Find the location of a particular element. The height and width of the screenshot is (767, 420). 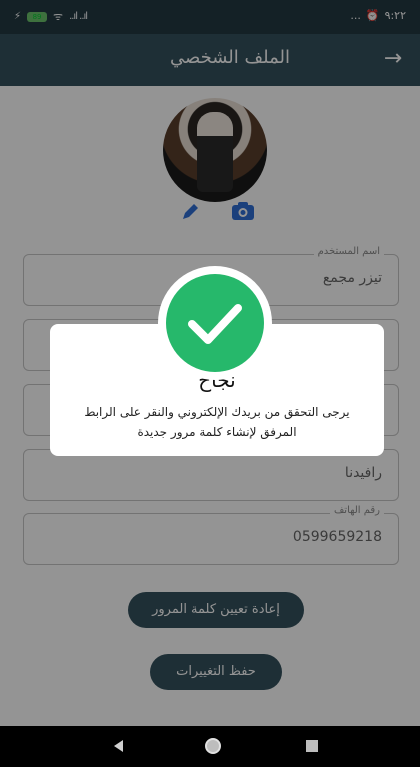

nav-back-icon is located at coordinates (118, 746).